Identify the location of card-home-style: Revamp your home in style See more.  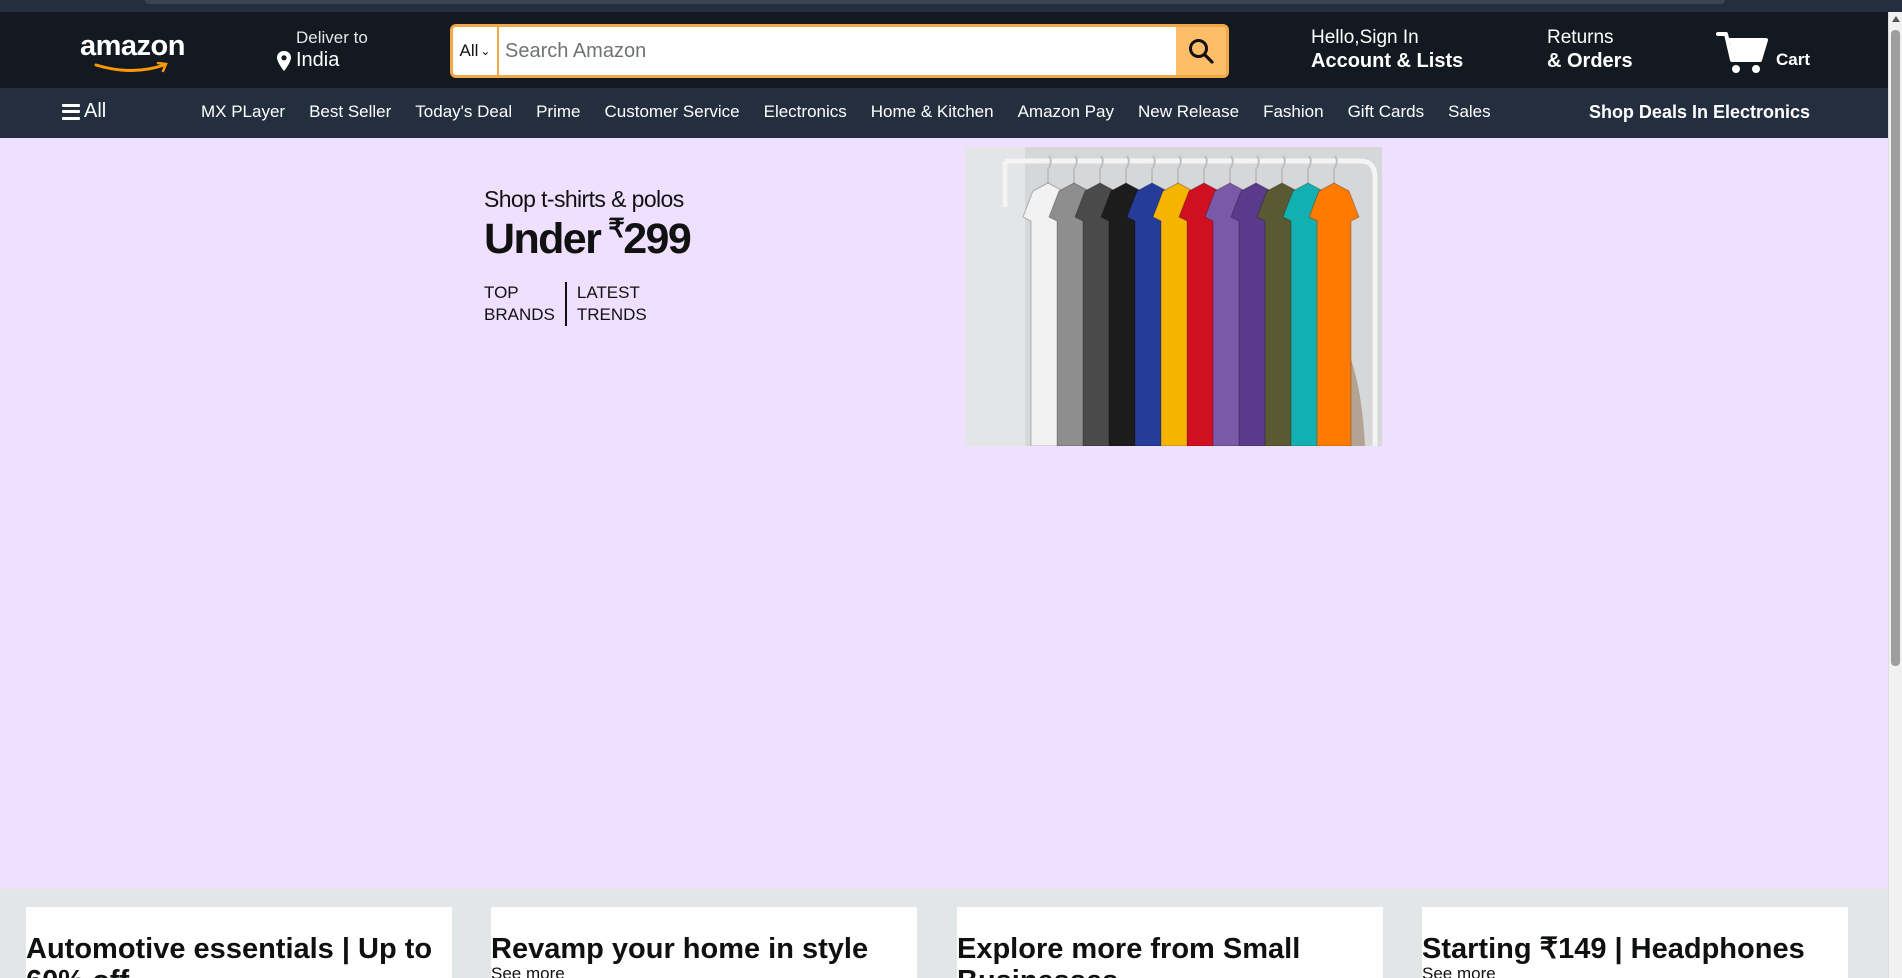
(704, 942).